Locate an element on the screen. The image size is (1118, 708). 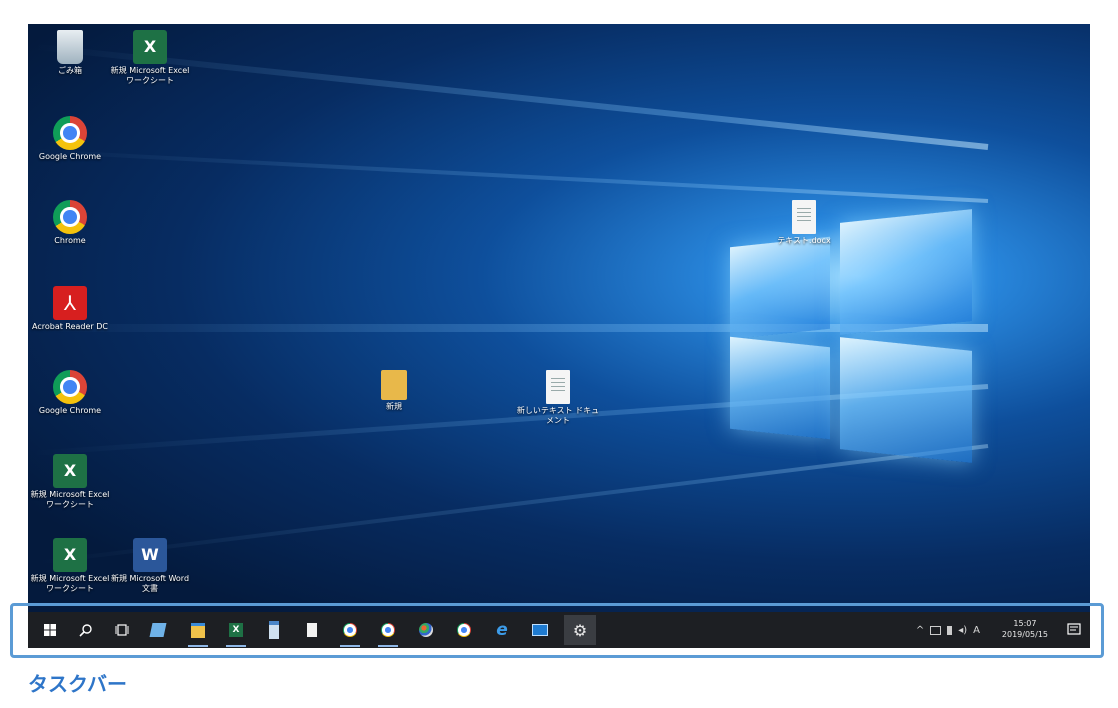
desktop-icon-text-document: 新しいテキスト ドキュメント is located at coordinates (558, 398).